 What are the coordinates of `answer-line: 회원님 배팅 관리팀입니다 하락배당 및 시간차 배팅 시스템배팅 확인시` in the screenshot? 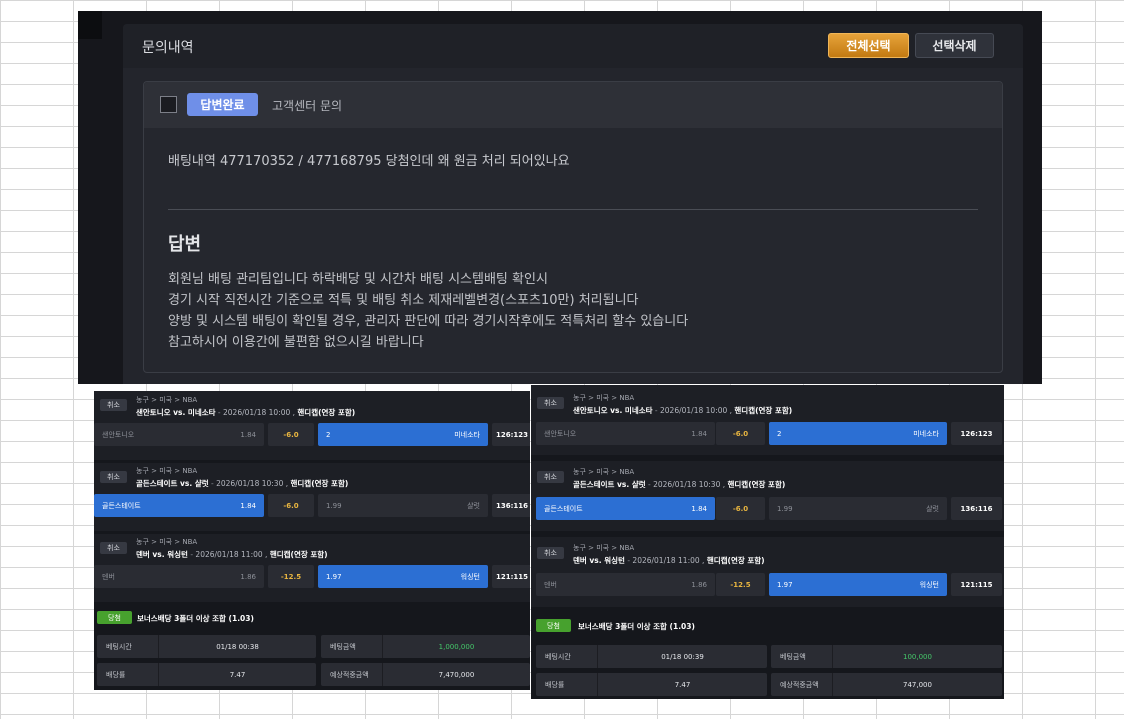 It's located at (358, 279).